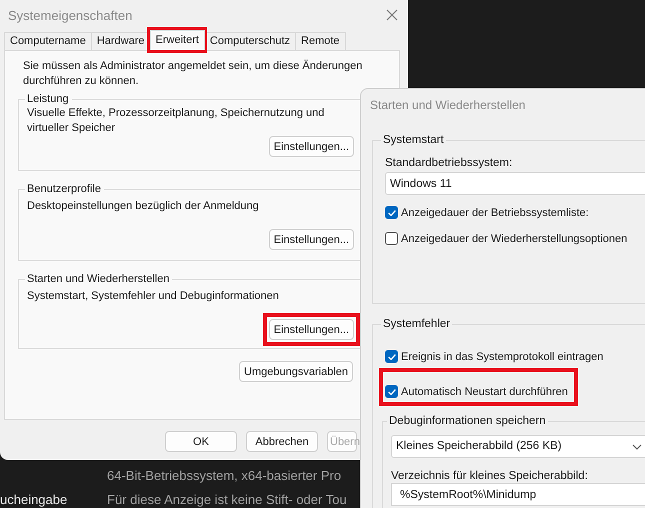  I want to click on group-description: Systemstart, Systemfehler und Debuginformationen, so click(153, 296).